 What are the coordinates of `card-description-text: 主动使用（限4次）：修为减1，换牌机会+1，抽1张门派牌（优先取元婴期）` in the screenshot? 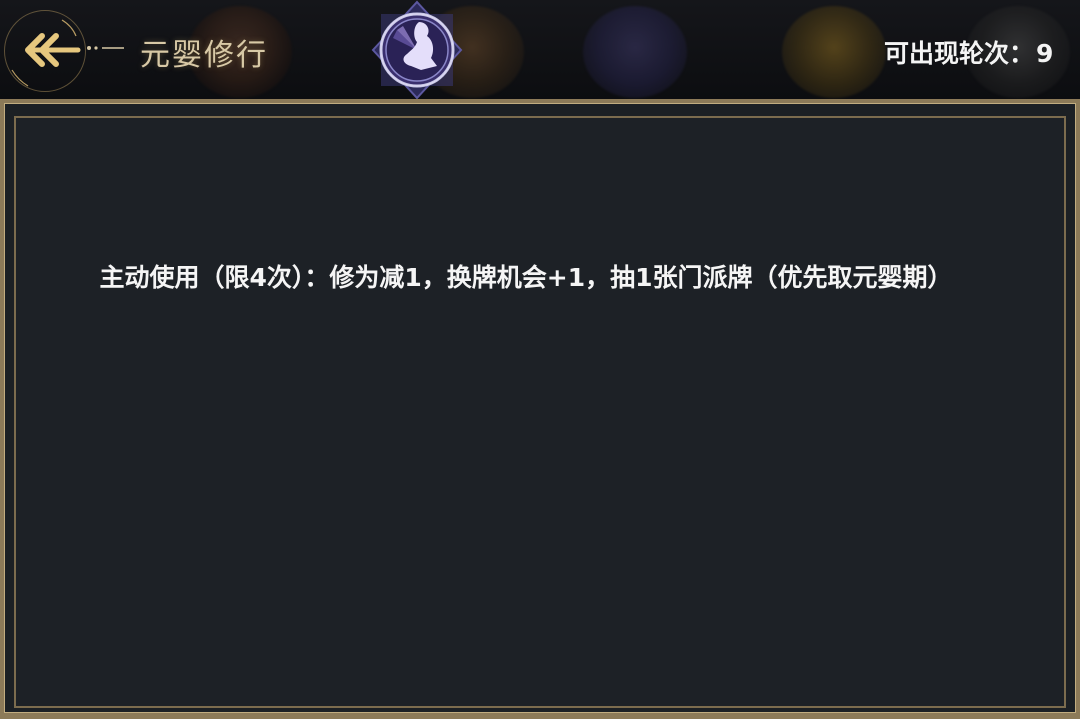 It's located at (526, 277).